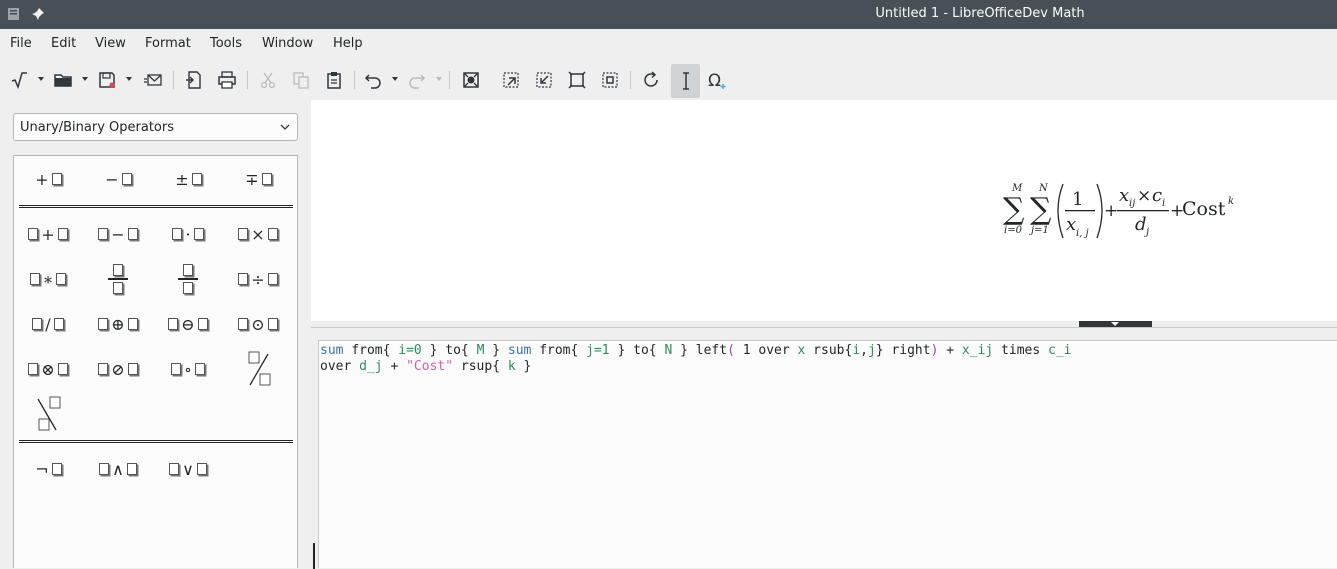 This screenshot has height=569, width=1337. What do you see at coordinates (63, 80) in the screenshot?
I see `open-button` at bounding box center [63, 80].